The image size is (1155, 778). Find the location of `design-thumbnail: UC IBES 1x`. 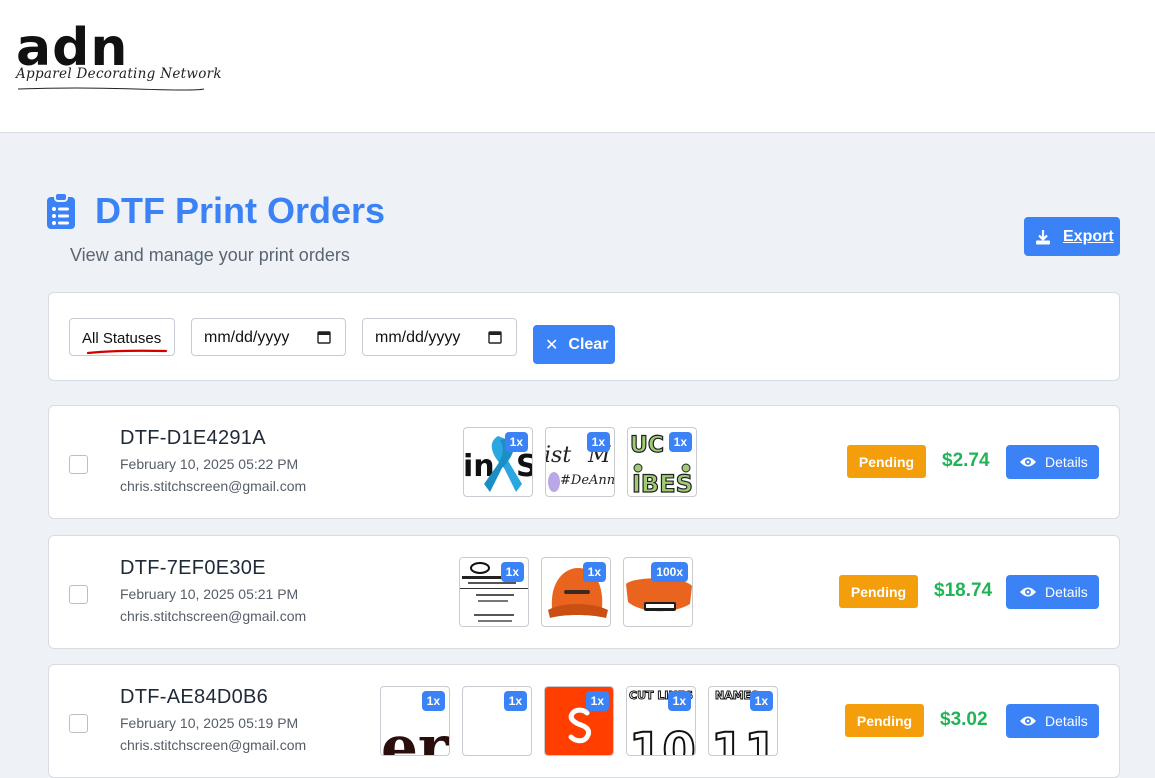

design-thumbnail: UC IBES 1x is located at coordinates (662, 462).